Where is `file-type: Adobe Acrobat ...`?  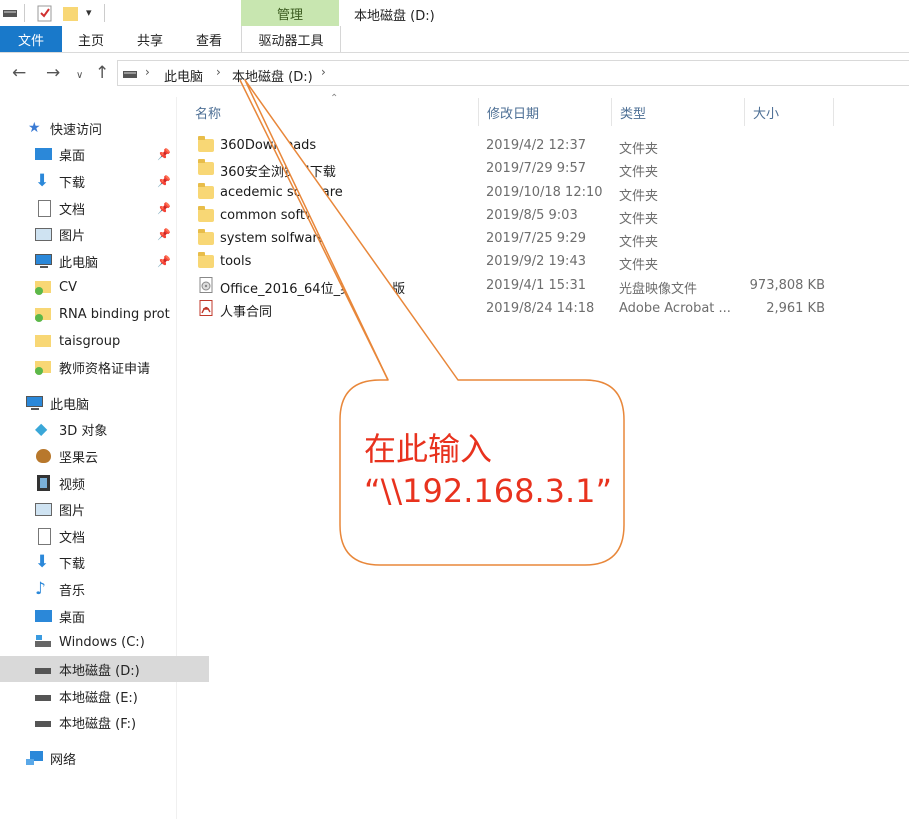
file-type: Adobe Acrobat ... is located at coordinates (675, 308).